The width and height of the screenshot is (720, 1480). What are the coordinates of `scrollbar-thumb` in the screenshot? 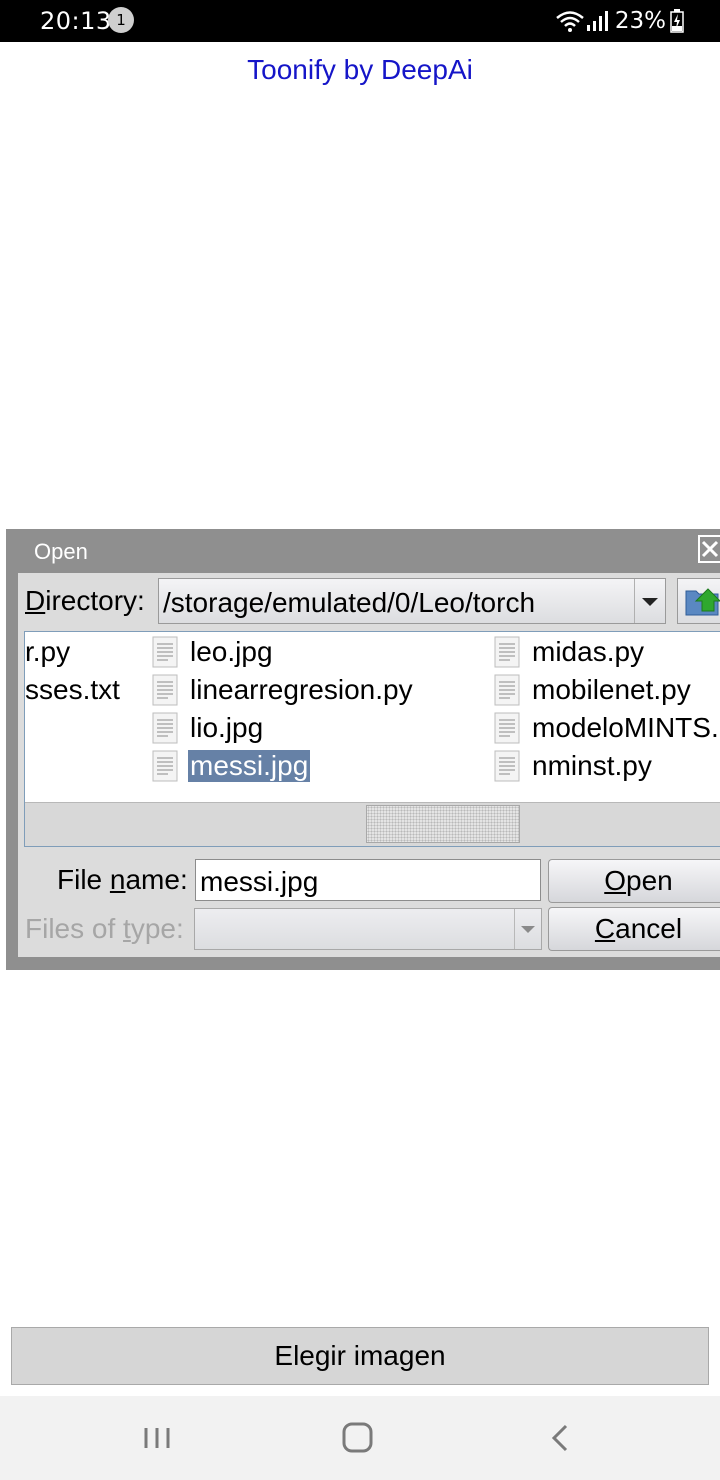 It's located at (443, 824).